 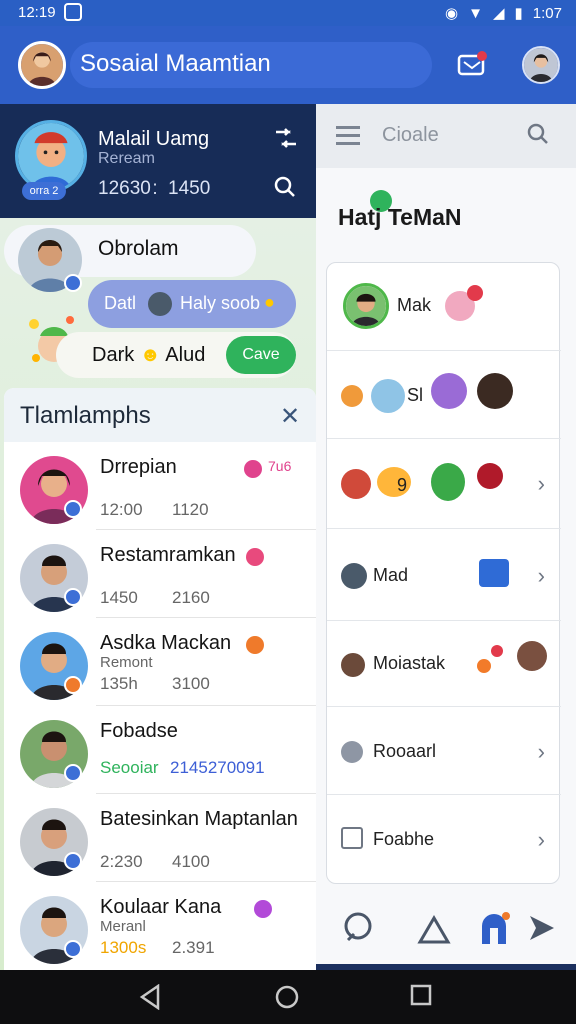 I want to click on profile-header: orra 2 Malail Uamg Reream 12630 : 1450, so click(x=158, y=161).